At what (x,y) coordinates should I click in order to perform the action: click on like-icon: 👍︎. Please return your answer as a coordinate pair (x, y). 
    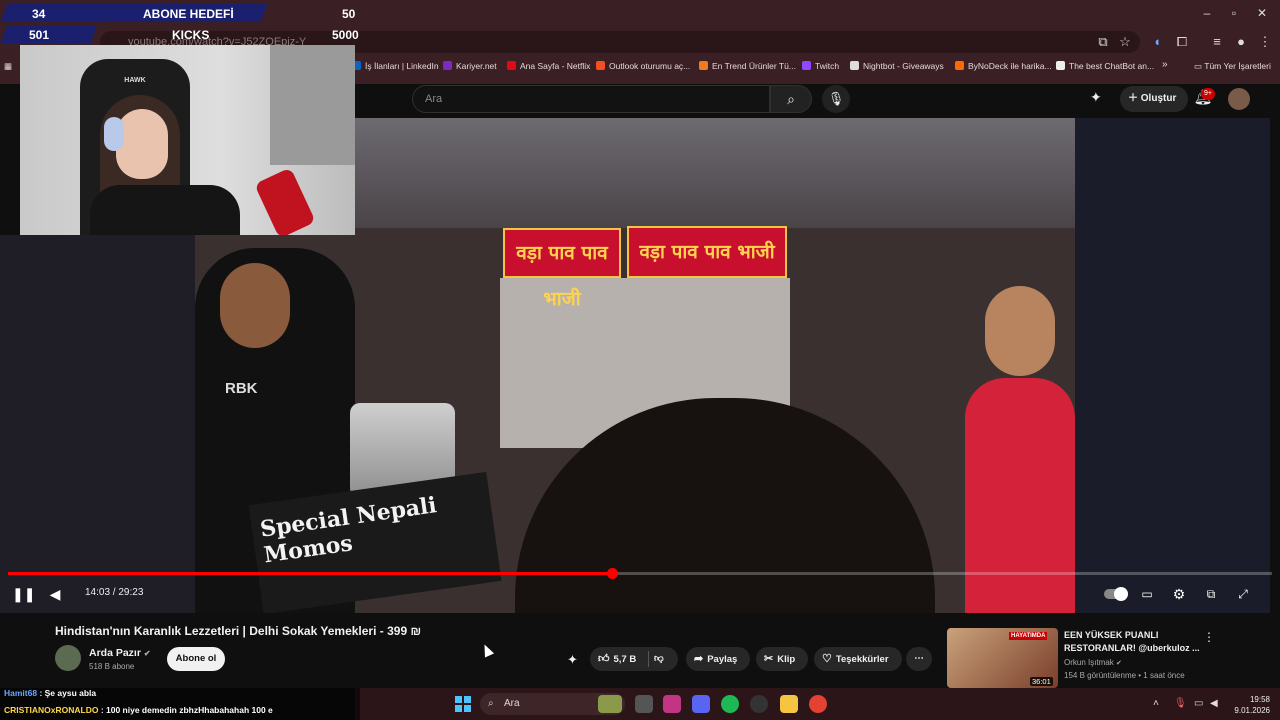
    Looking at the image, I should click on (604, 659).